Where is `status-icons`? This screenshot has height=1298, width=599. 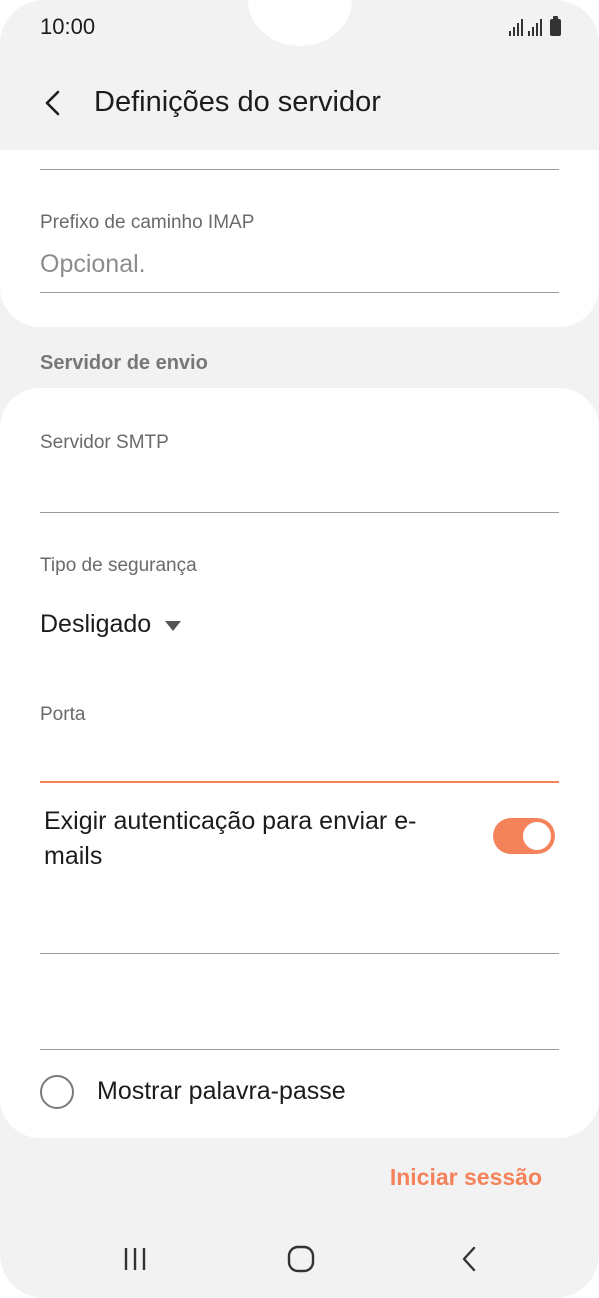
status-icons is located at coordinates (535, 26).